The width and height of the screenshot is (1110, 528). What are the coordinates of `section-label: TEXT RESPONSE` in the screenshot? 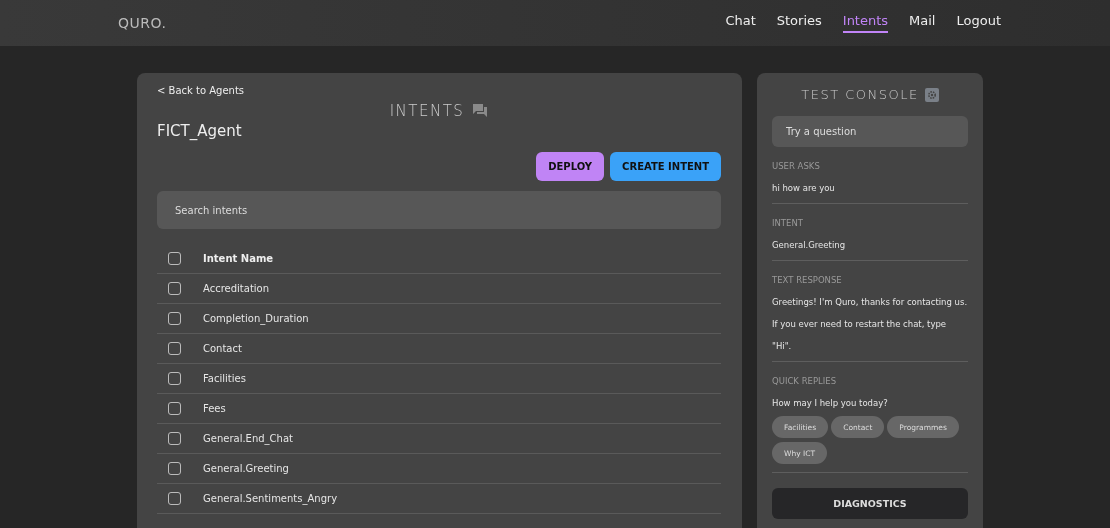 It's located at (807, 280).